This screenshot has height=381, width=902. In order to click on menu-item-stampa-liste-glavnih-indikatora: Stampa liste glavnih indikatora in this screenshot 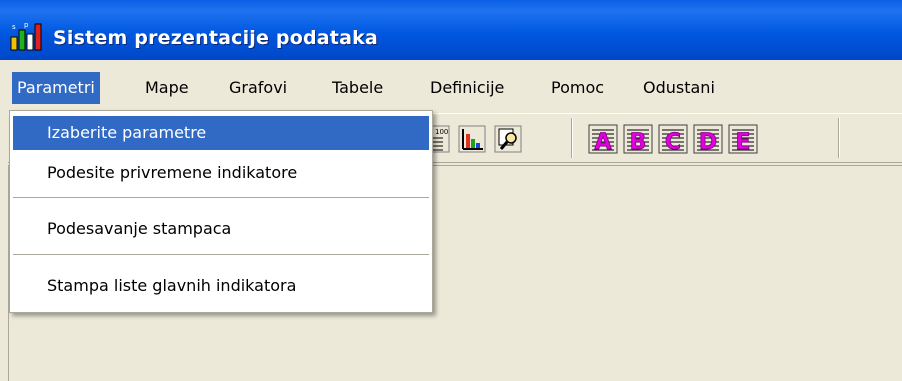, I will do `click(221, 286)`.